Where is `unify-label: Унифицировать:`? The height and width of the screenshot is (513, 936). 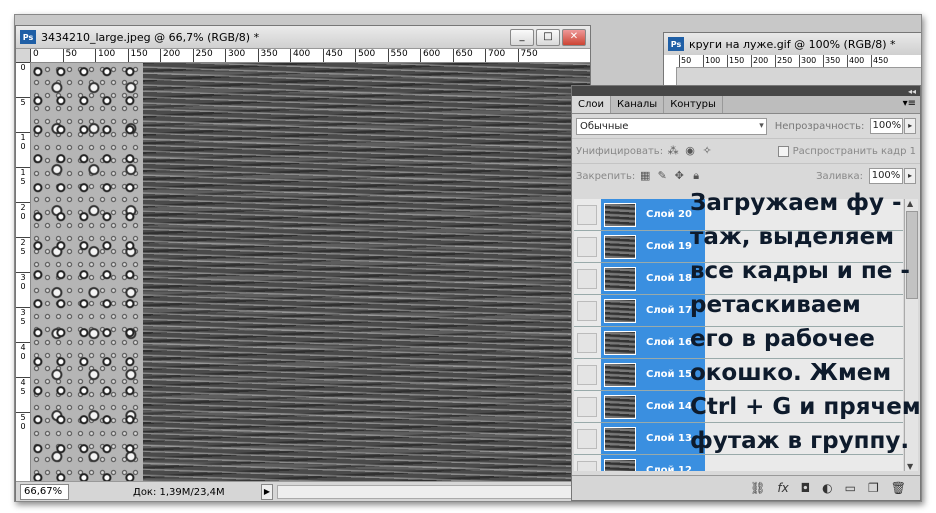
unify-label: Унифицировать: is located at coordinates (620, 151).